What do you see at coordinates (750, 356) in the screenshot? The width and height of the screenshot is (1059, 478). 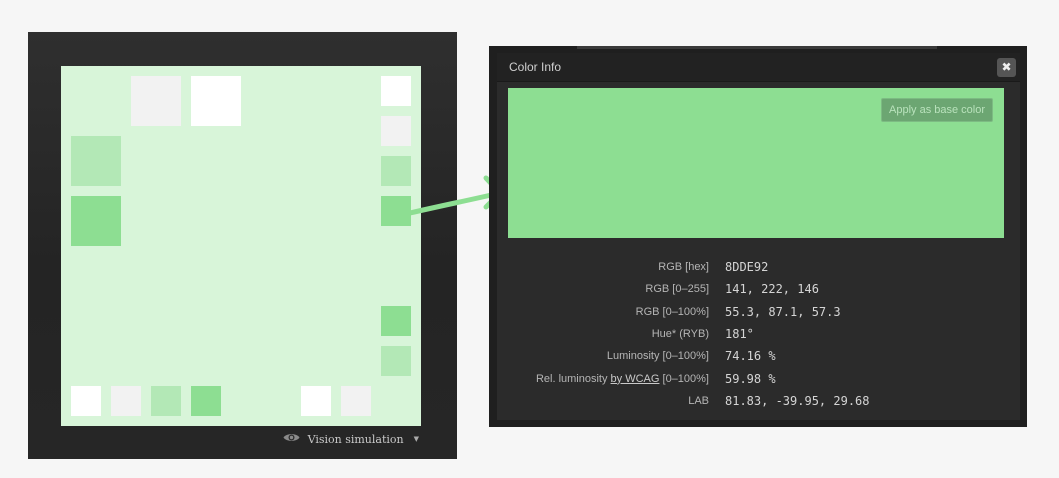 I see `info-value: 74.16 %` at bounding box center [750, 356].